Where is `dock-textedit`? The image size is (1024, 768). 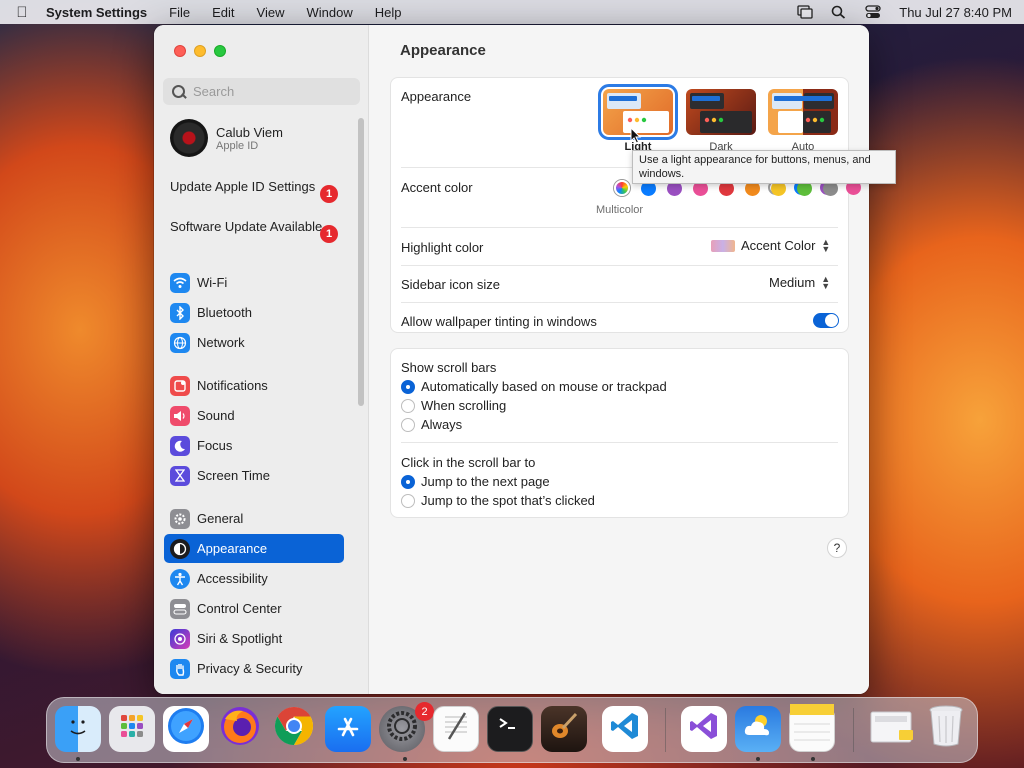 dock-textedit is located at coordinates (456, 729).